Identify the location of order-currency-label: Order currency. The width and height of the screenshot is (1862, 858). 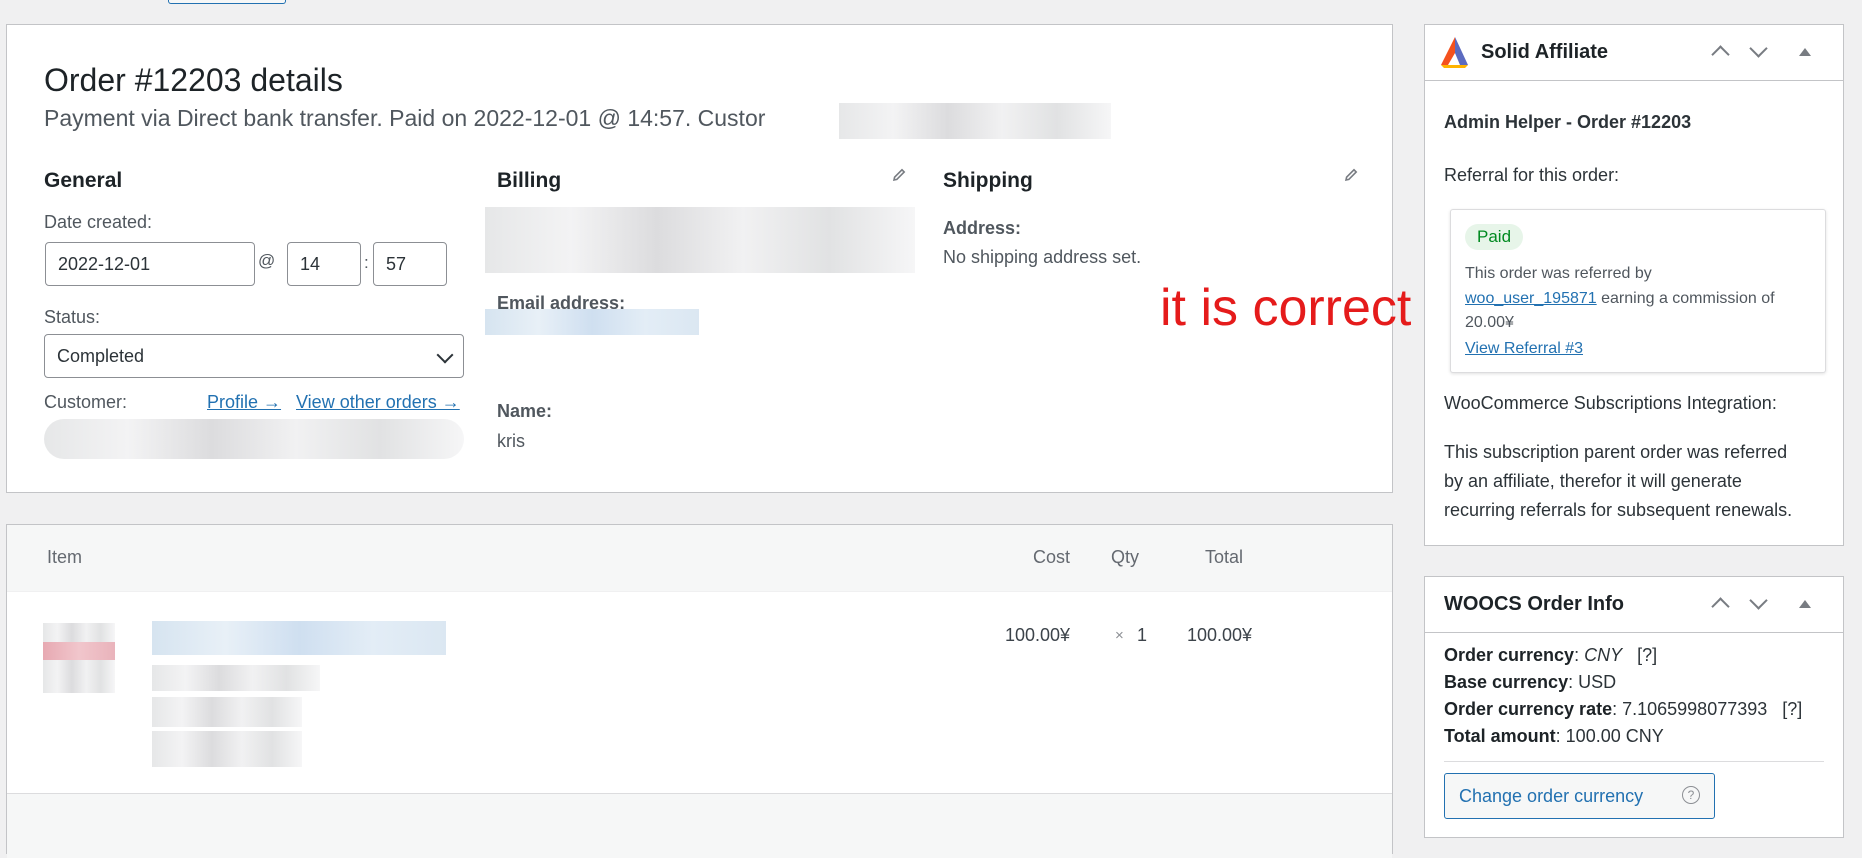
(1509, 655).